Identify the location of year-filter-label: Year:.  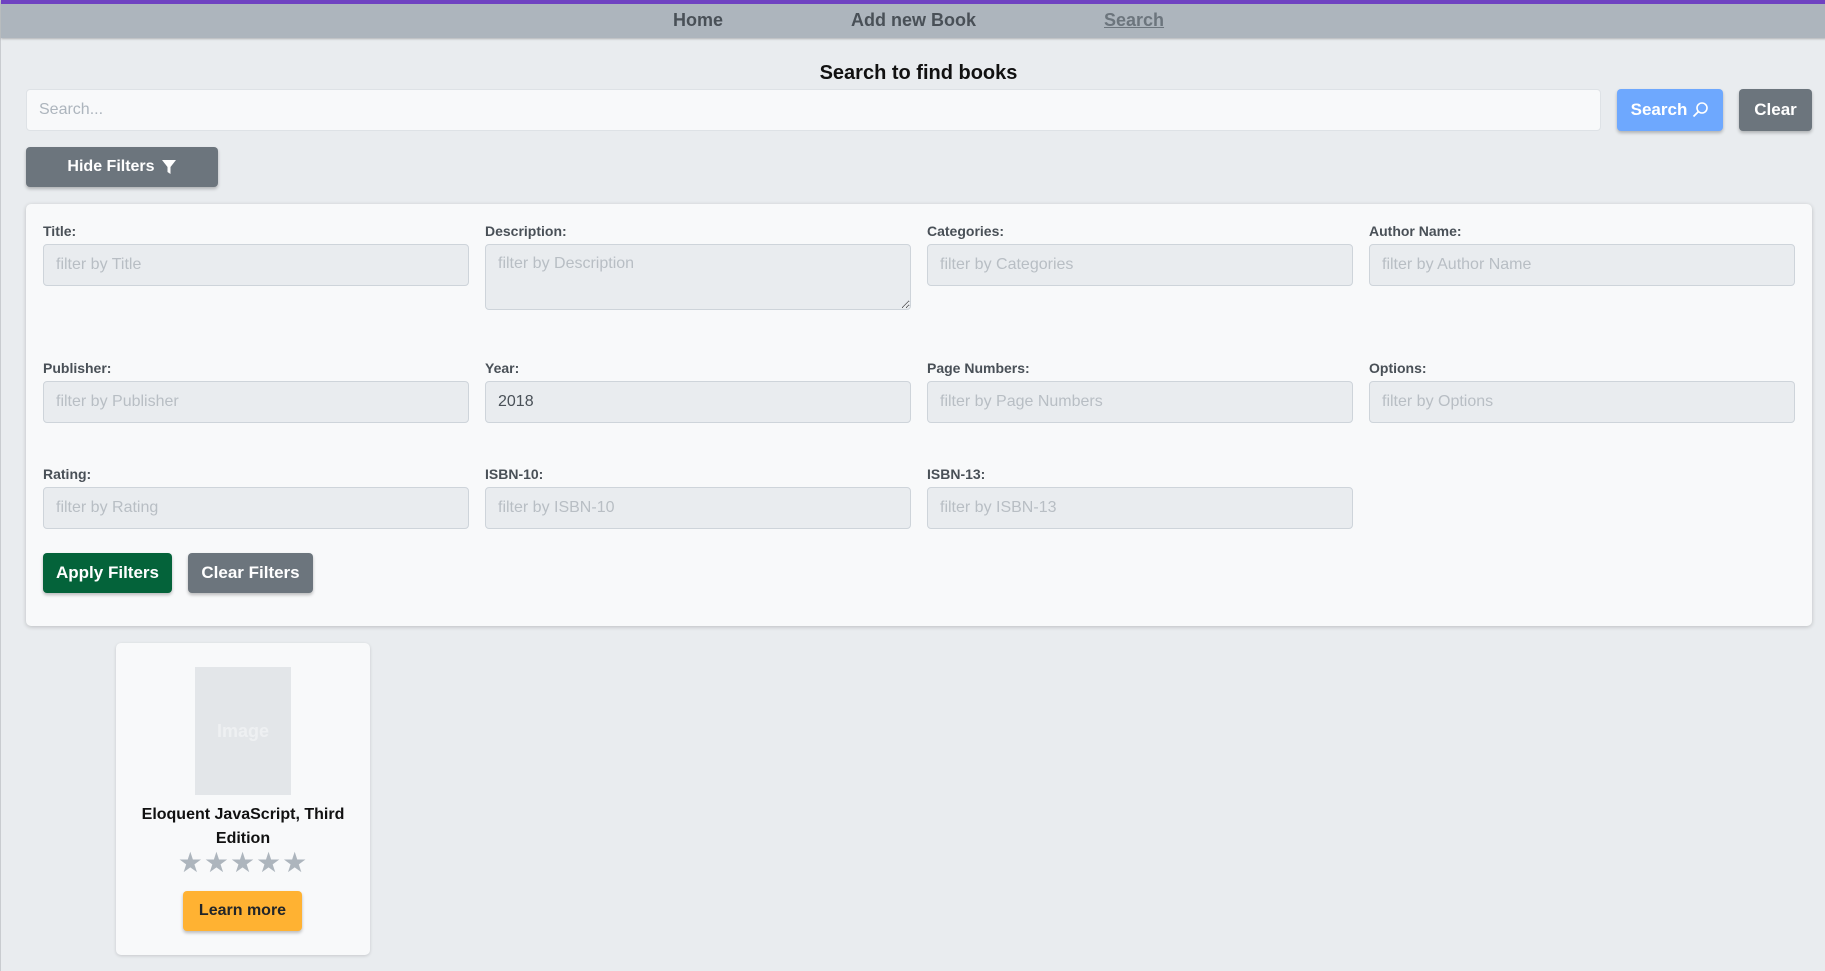
(502, 368).